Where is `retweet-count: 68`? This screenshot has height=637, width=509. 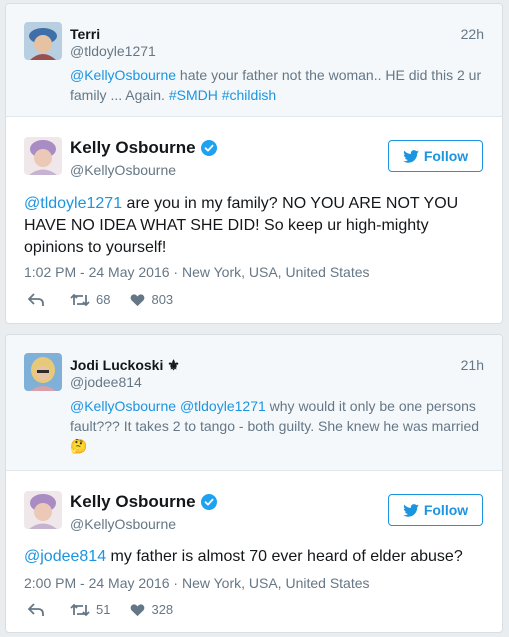 retweet-count: 68 is located at coordinates (103, 299).